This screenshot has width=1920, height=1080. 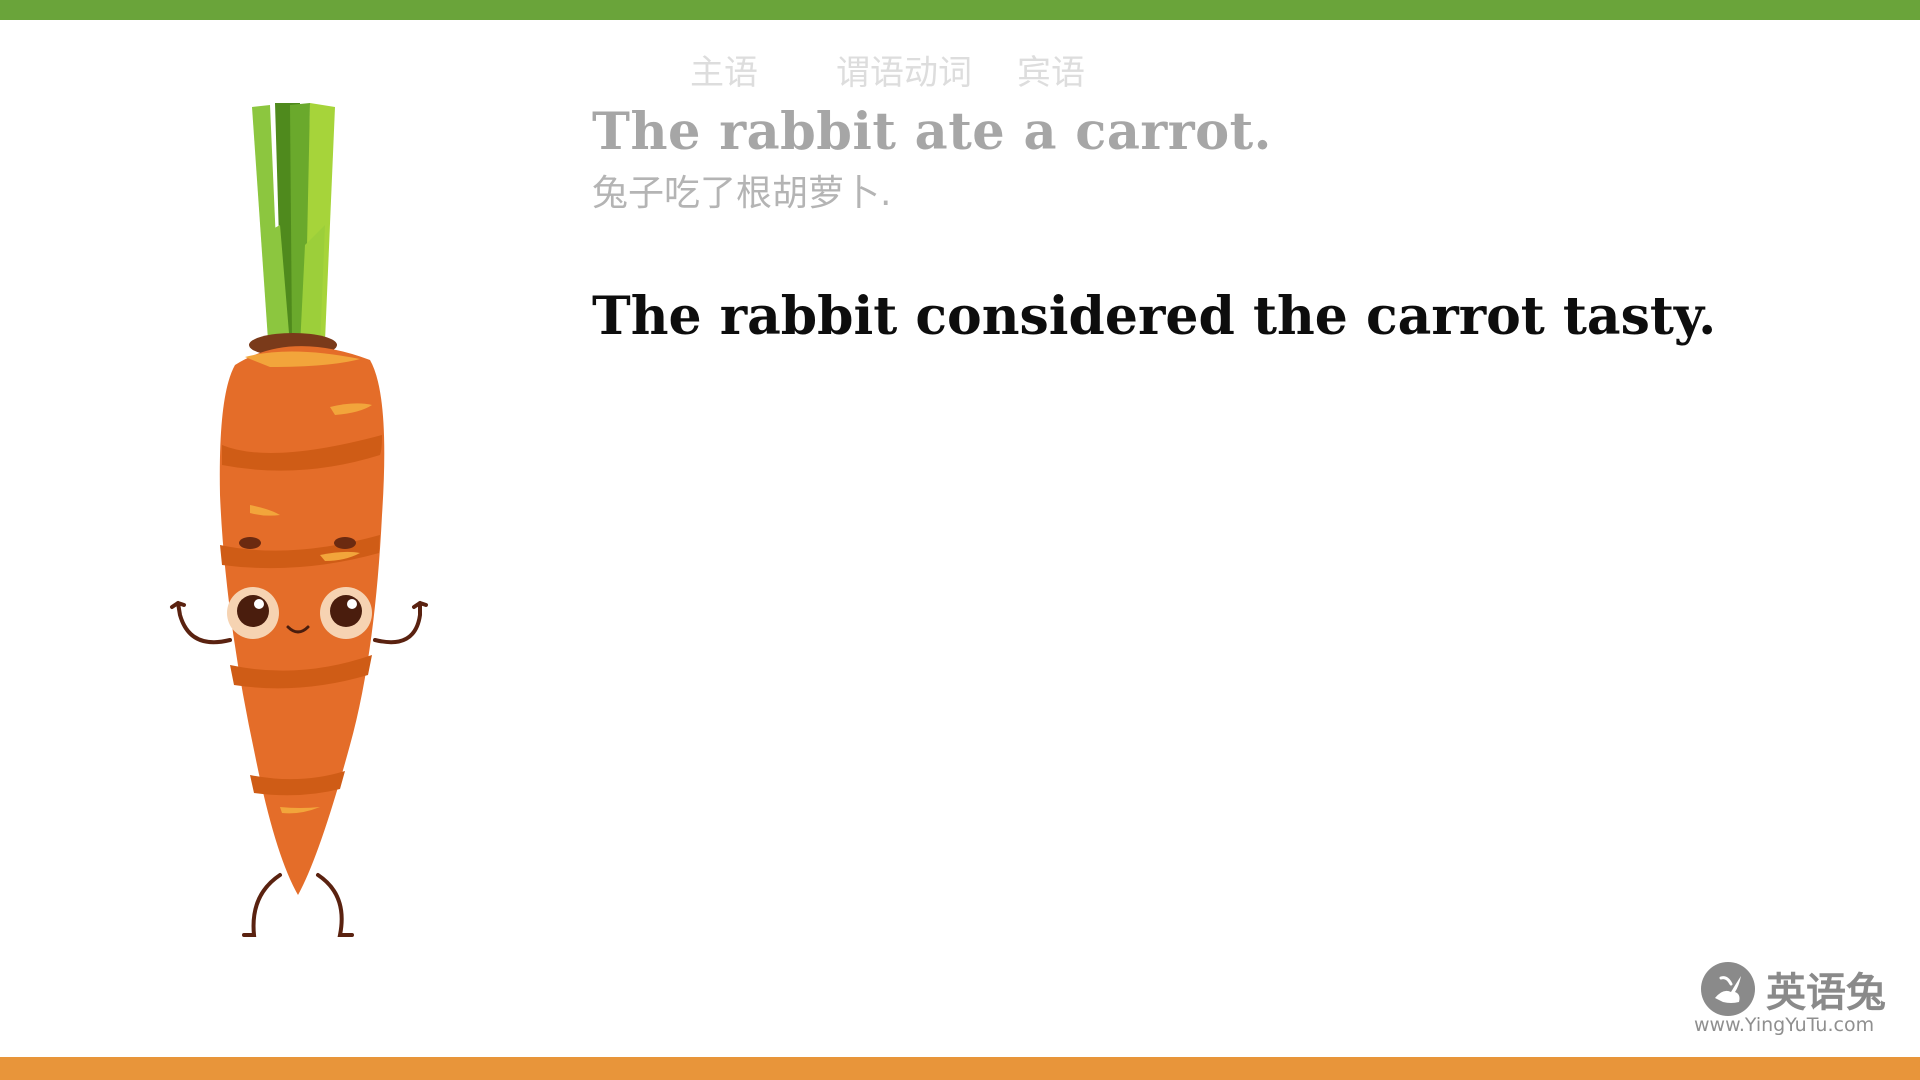 I want to click on grammar-labels: 主语 谓语动词 宾语, so click(x=960, y=69).